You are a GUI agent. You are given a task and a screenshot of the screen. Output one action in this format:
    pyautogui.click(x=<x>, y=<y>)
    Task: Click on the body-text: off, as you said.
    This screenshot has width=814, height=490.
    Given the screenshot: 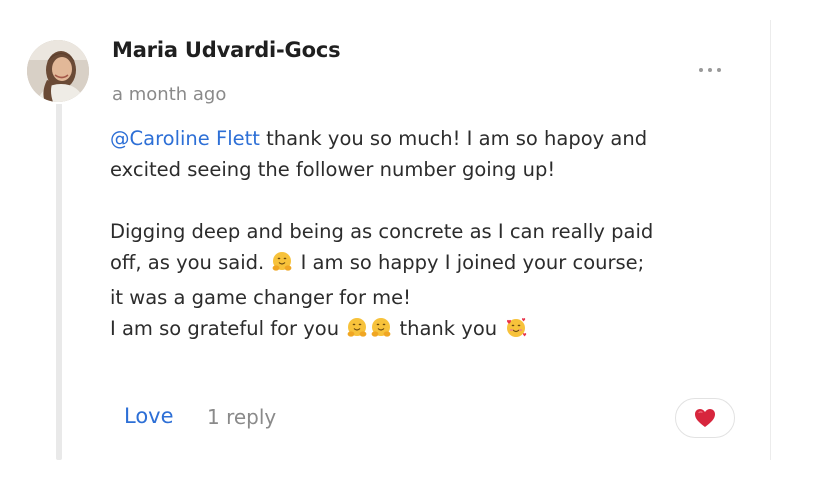 What is the action you would take?
    pyautogui.click(x=187, y=262)
    